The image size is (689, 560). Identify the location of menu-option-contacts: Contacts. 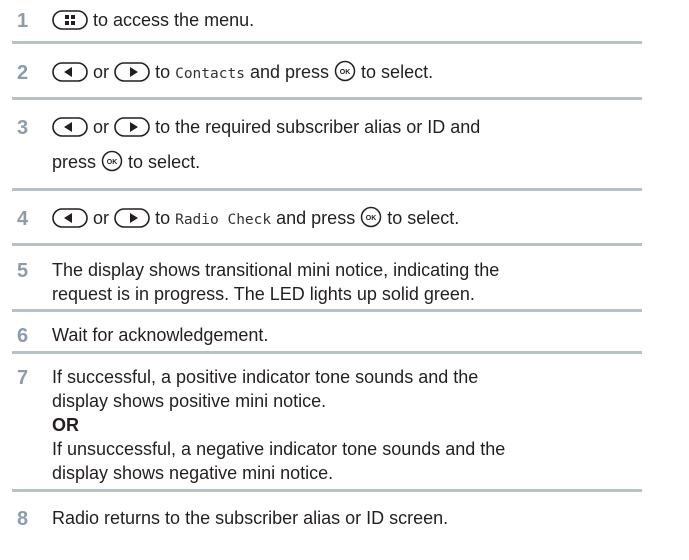
(210, 74).